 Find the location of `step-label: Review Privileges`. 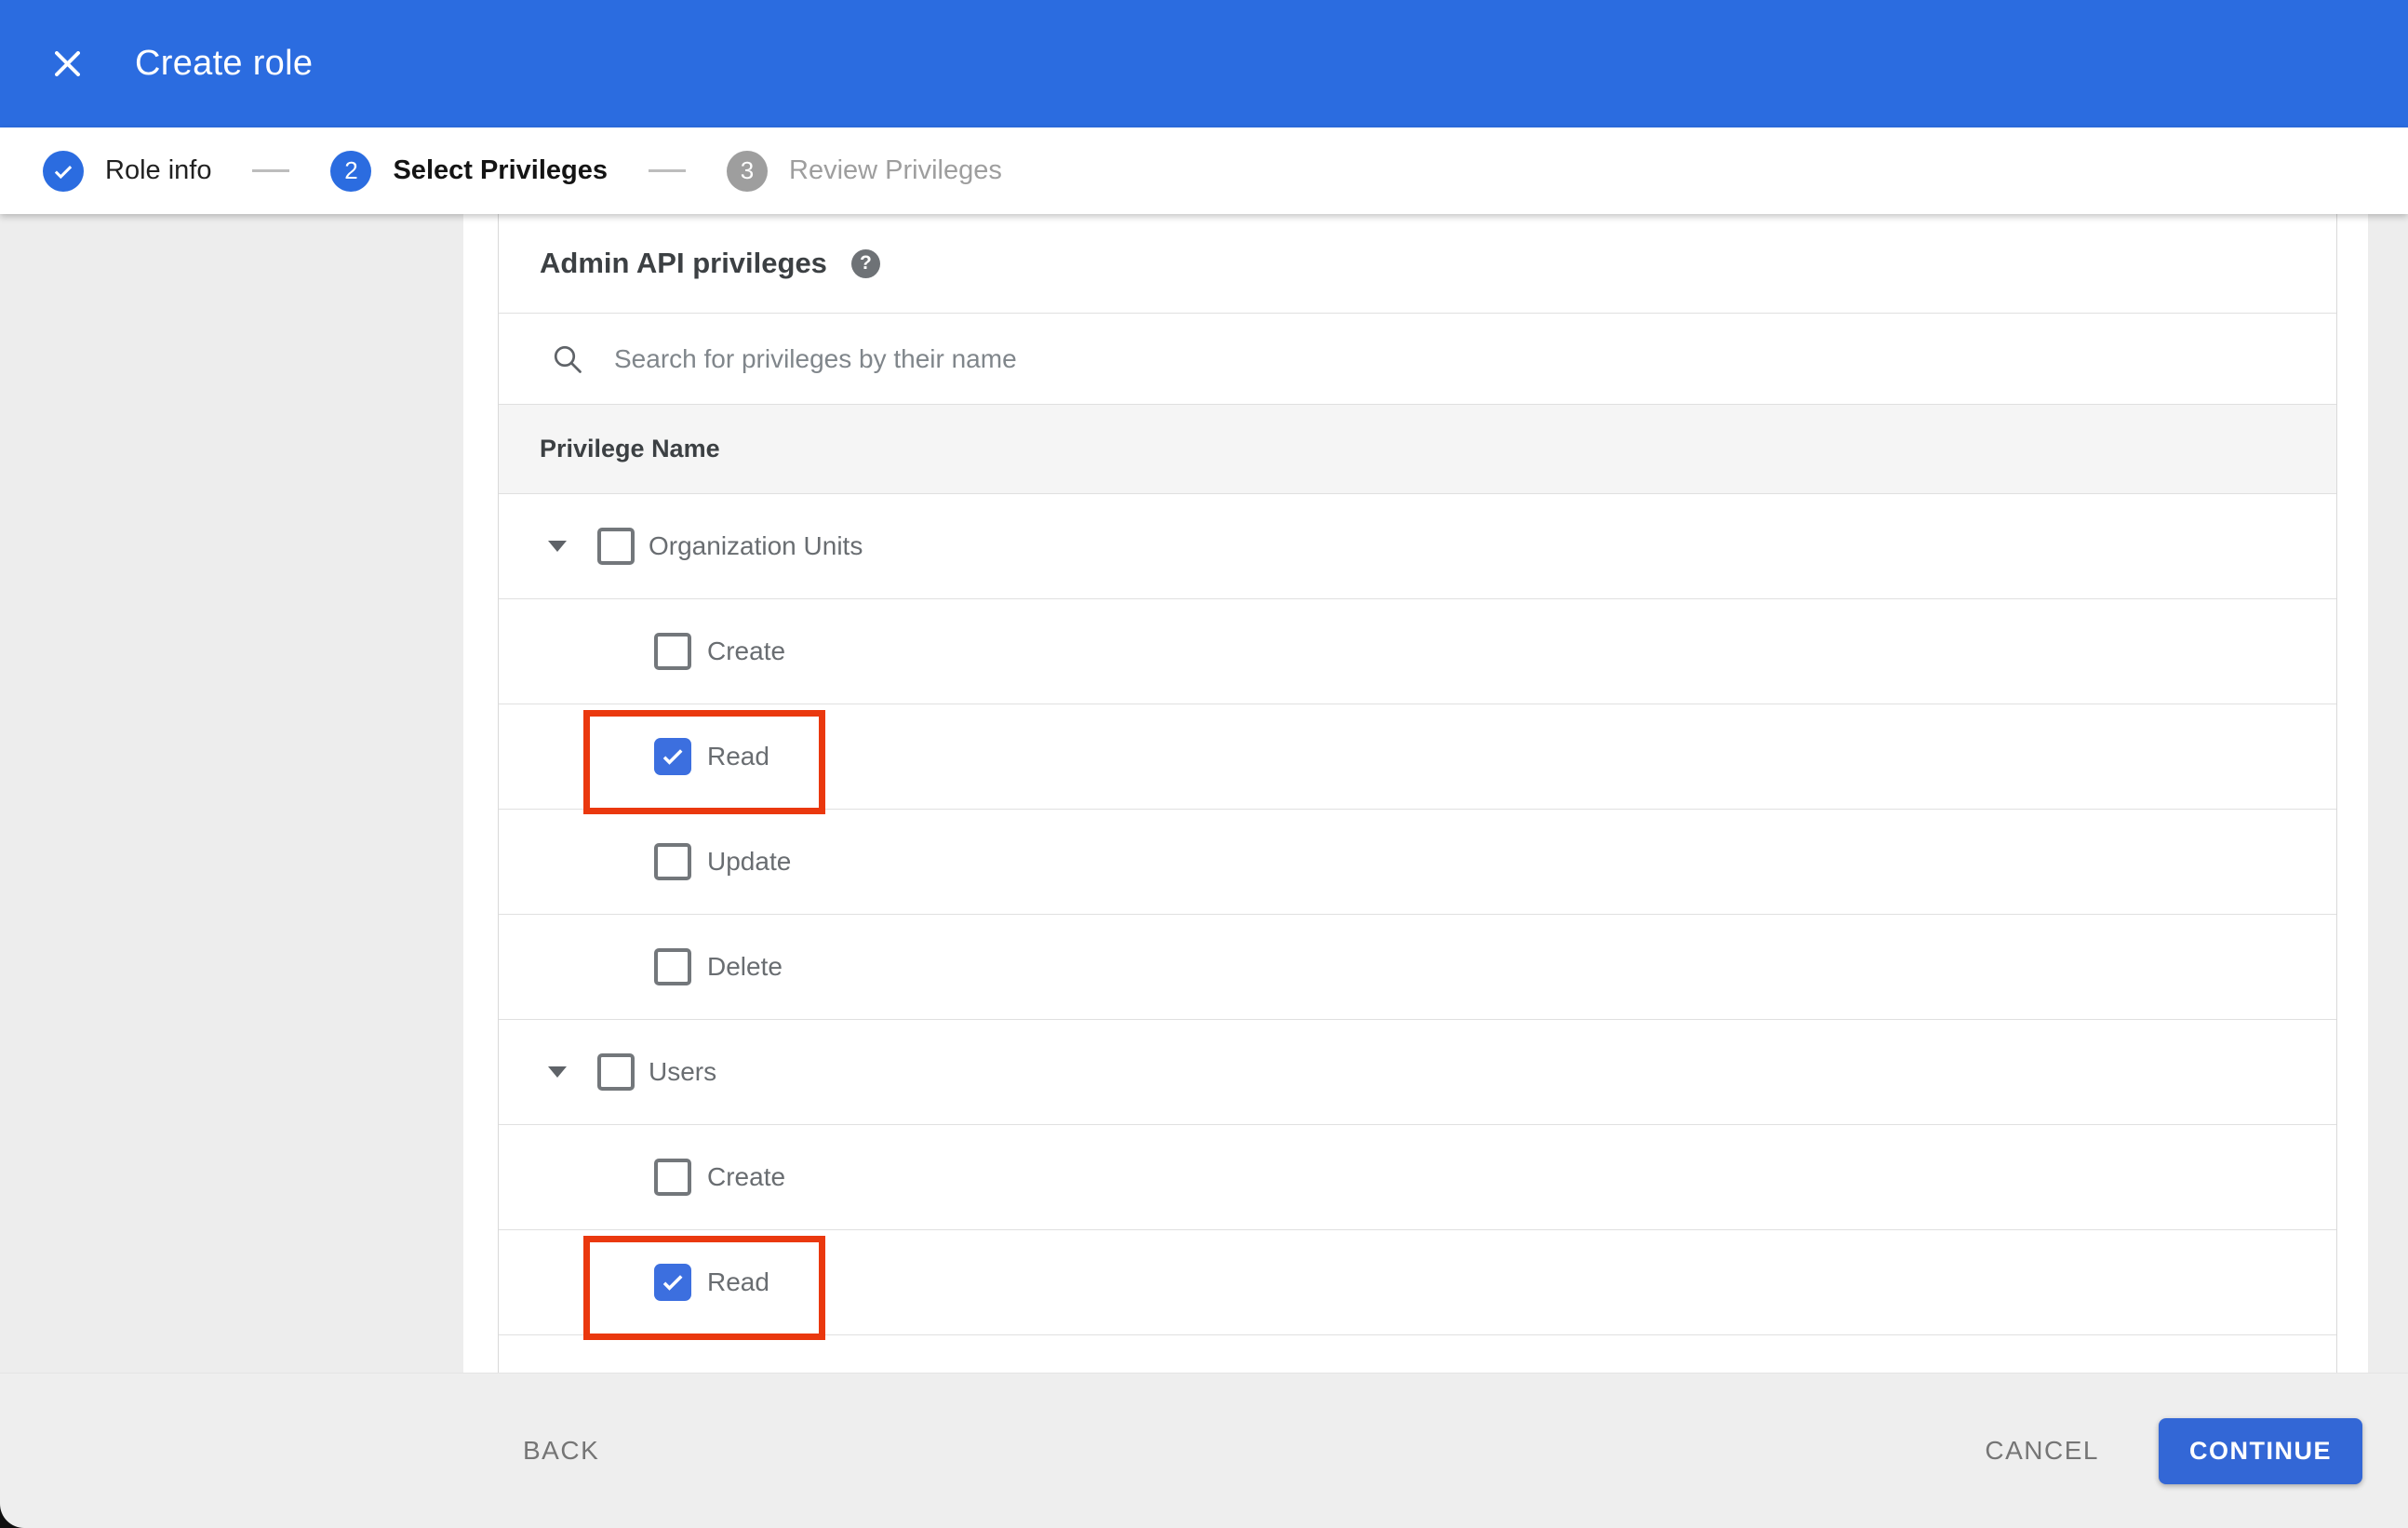

step-label: Review Privileges is located at coordinates (896, 170).